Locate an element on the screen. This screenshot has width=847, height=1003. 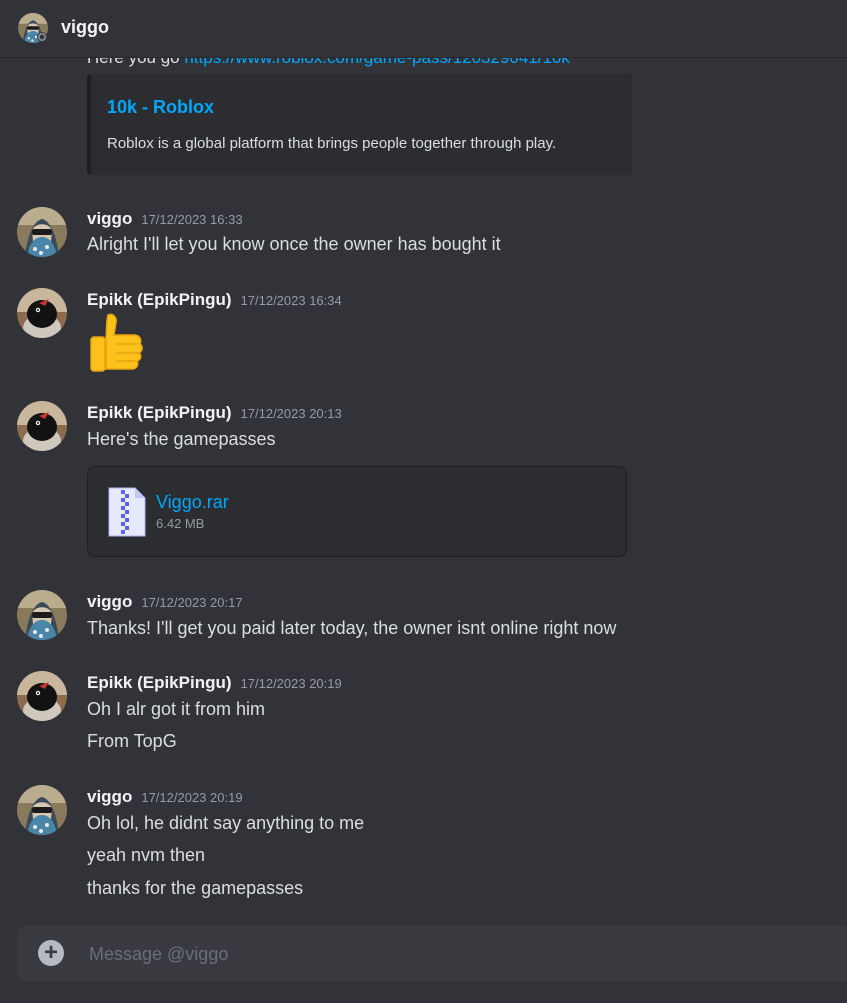
file-attachment: Viggo.rar 6.42 MB is located at coordinates (357, 511).